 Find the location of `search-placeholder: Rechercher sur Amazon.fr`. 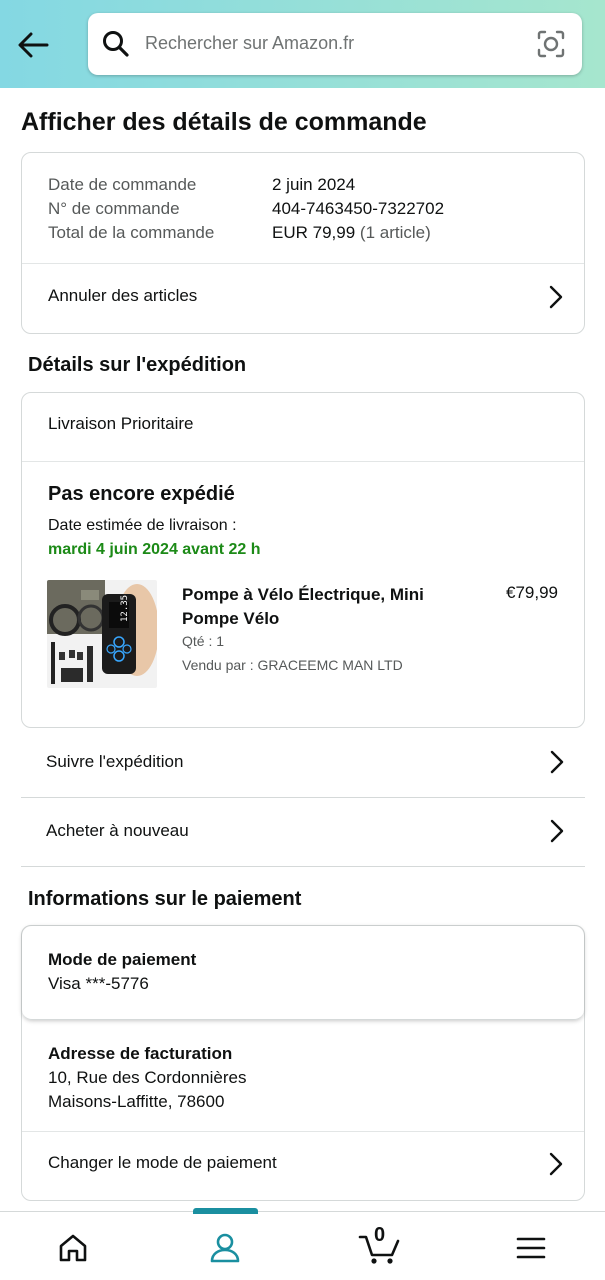

search-placeholder: Rechercher sur Amazon.fr is located at coordinates (250, 43).